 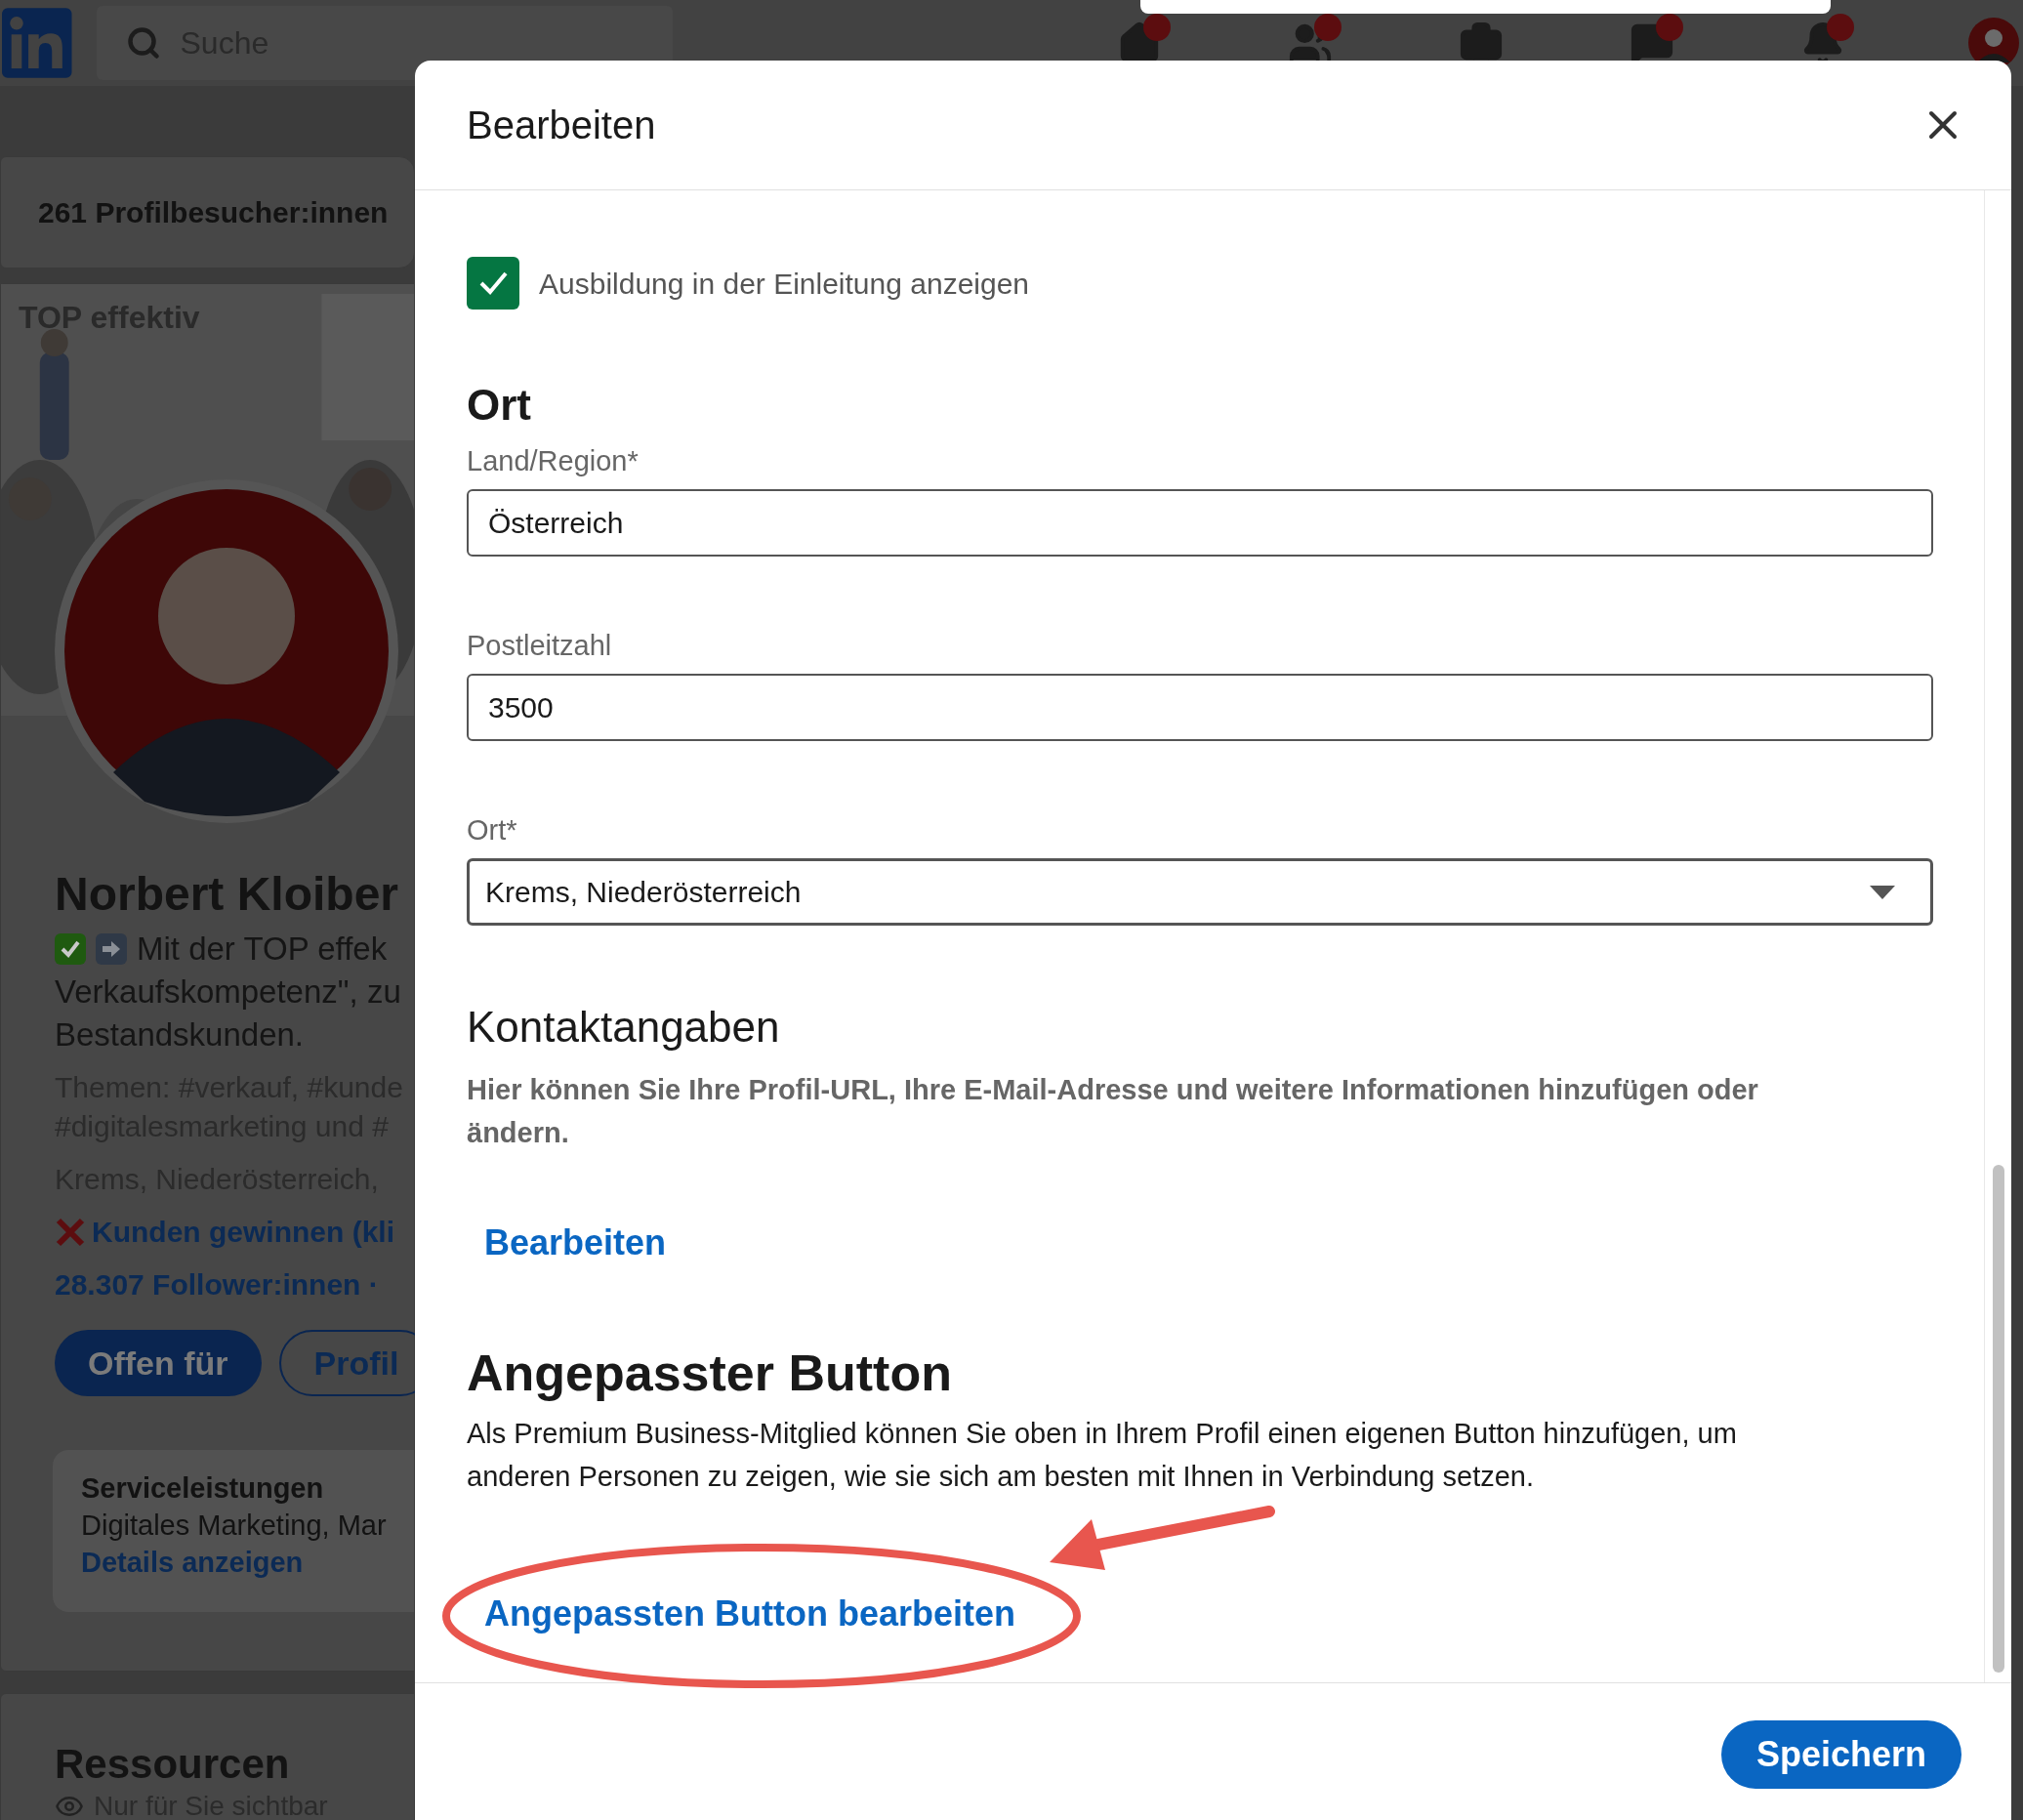 I want to click on dropdown-caret-icon, so click(x=1882, y=892).